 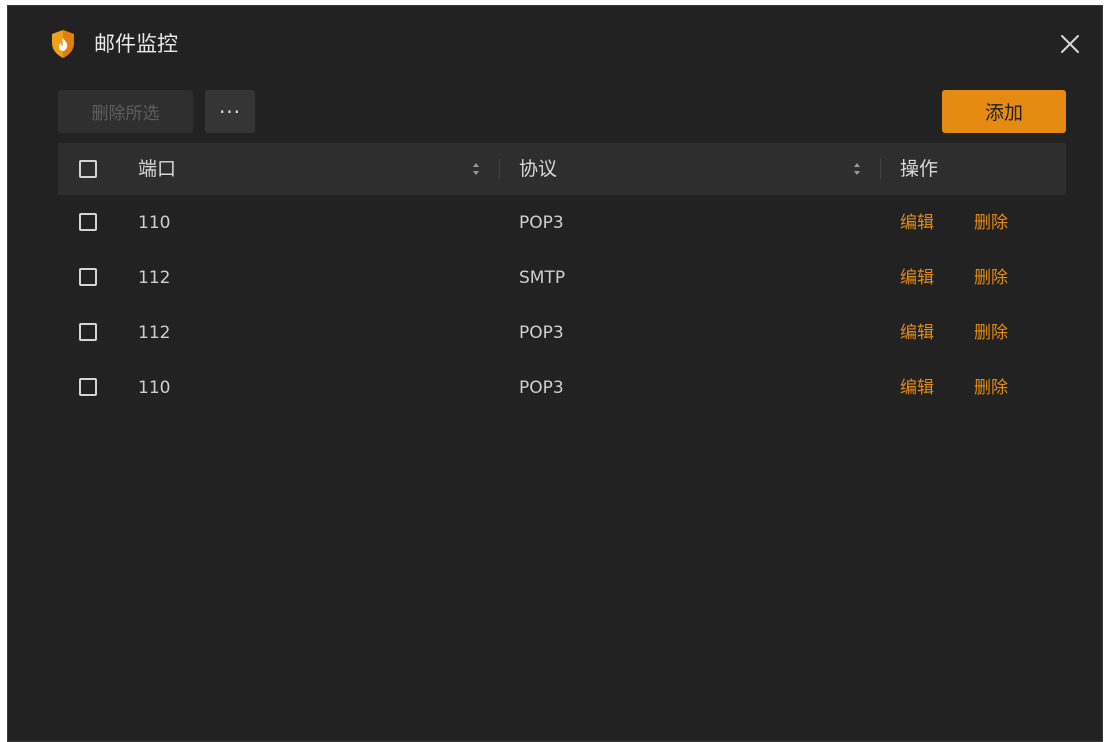 I want to click on select-all-checkbox, so click(x=88, y=169).